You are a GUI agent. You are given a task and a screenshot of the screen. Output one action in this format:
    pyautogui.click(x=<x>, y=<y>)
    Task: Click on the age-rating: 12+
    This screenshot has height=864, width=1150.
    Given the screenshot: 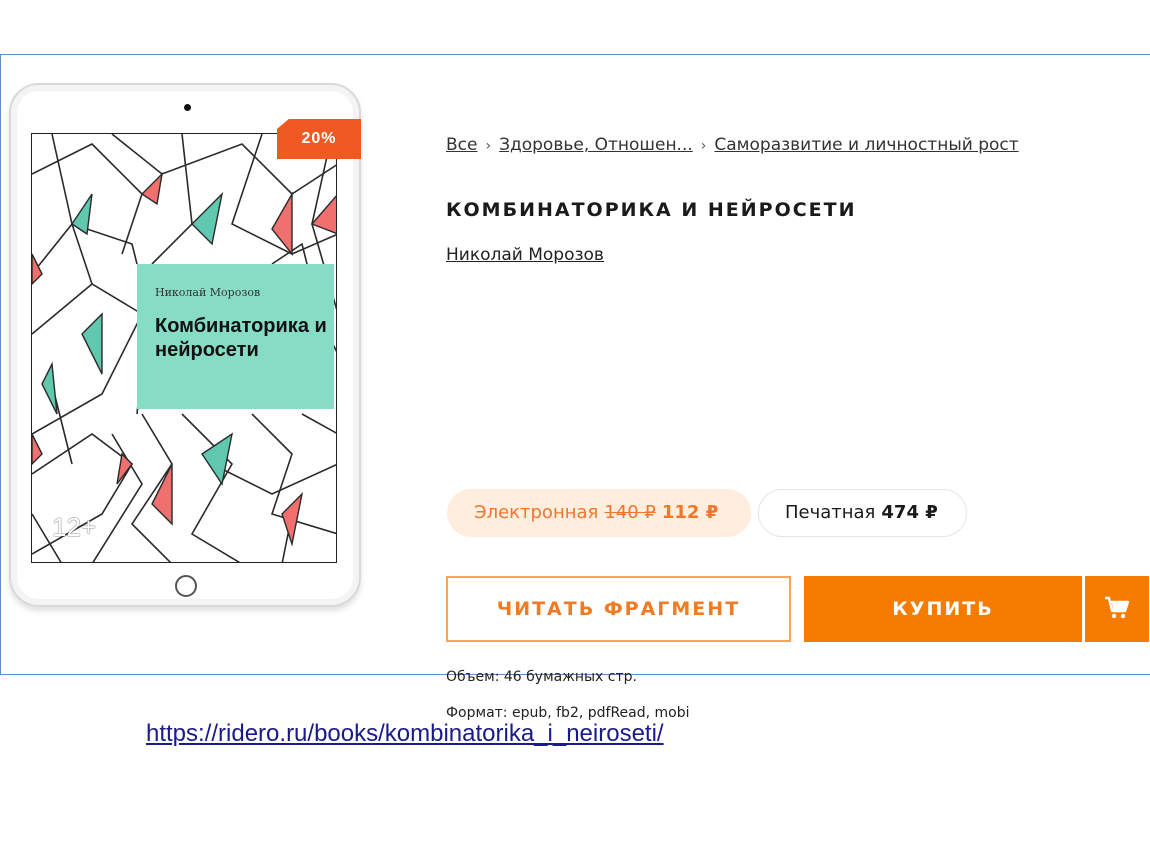 What is the action you would take?
    pyautogui.click(x=74, y=527)
    